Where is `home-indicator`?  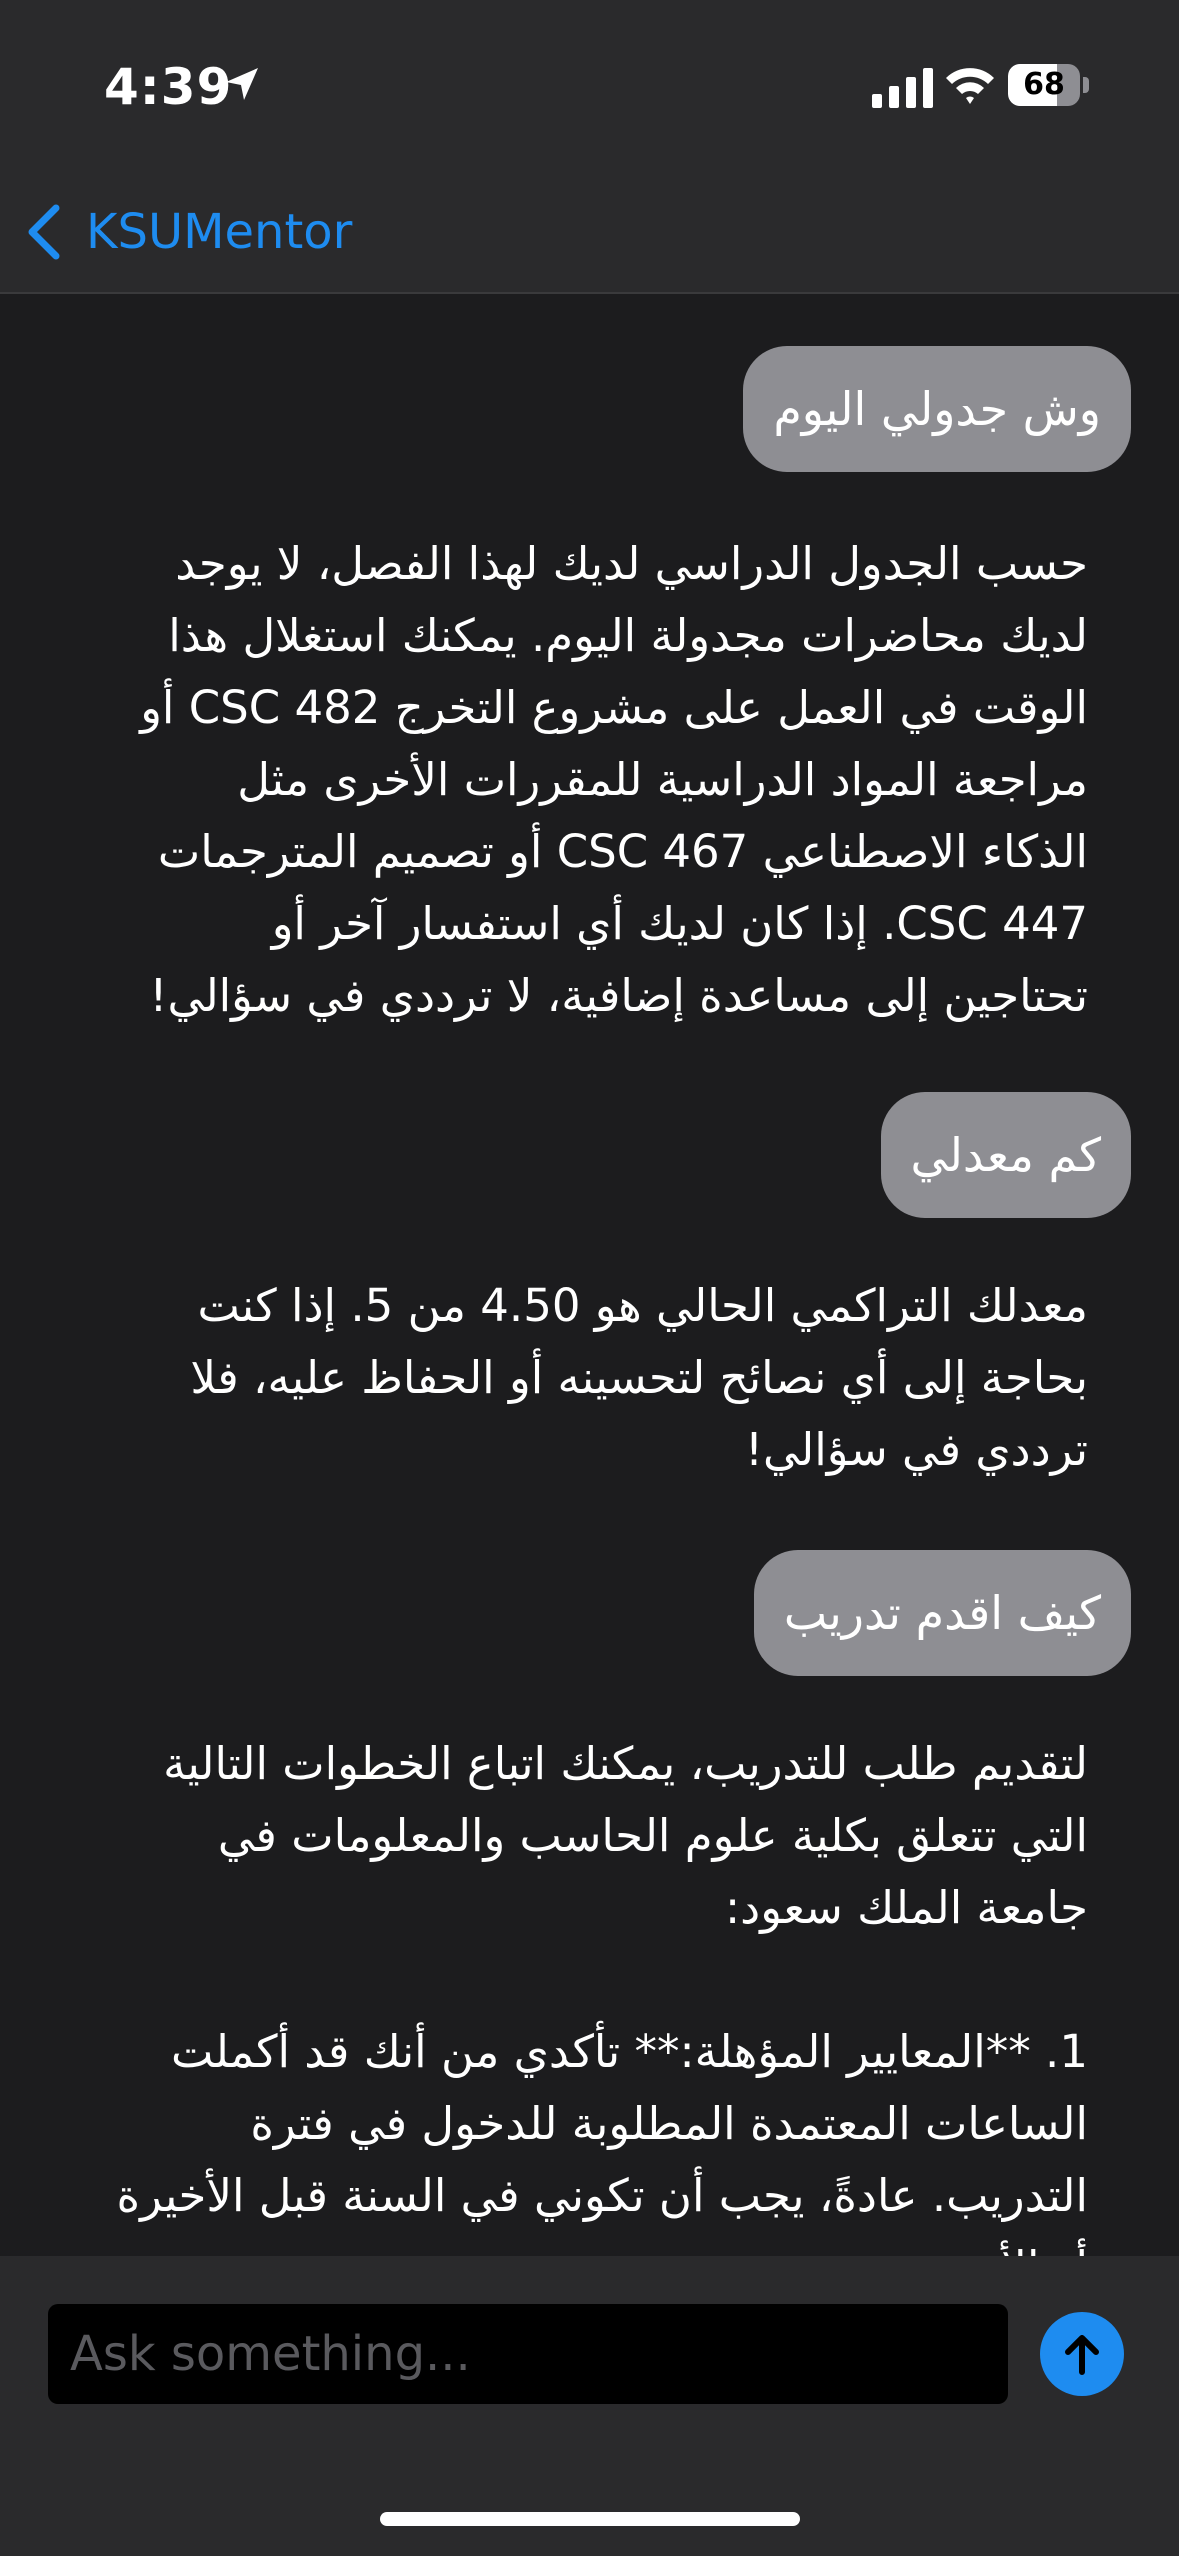
home-indicator is located at coordinates (590, 2519).